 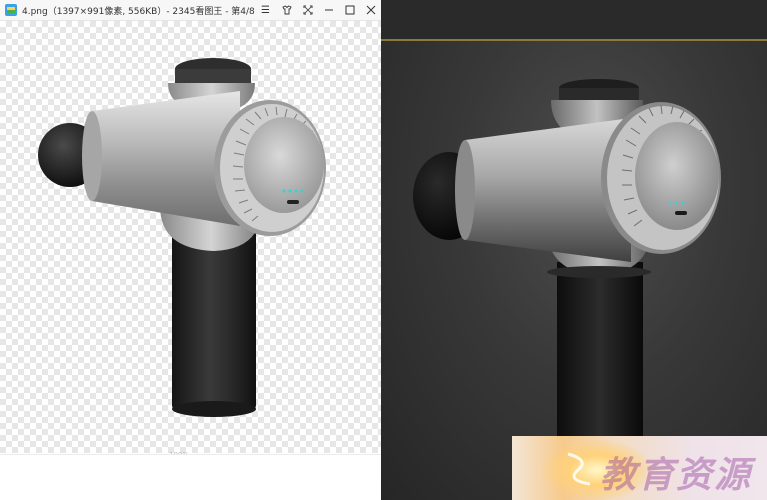 What do you see at coordinates (676, 475) in the screenshot?
I see `watermark-text: 教育资源` at bounding box center [676, 475].